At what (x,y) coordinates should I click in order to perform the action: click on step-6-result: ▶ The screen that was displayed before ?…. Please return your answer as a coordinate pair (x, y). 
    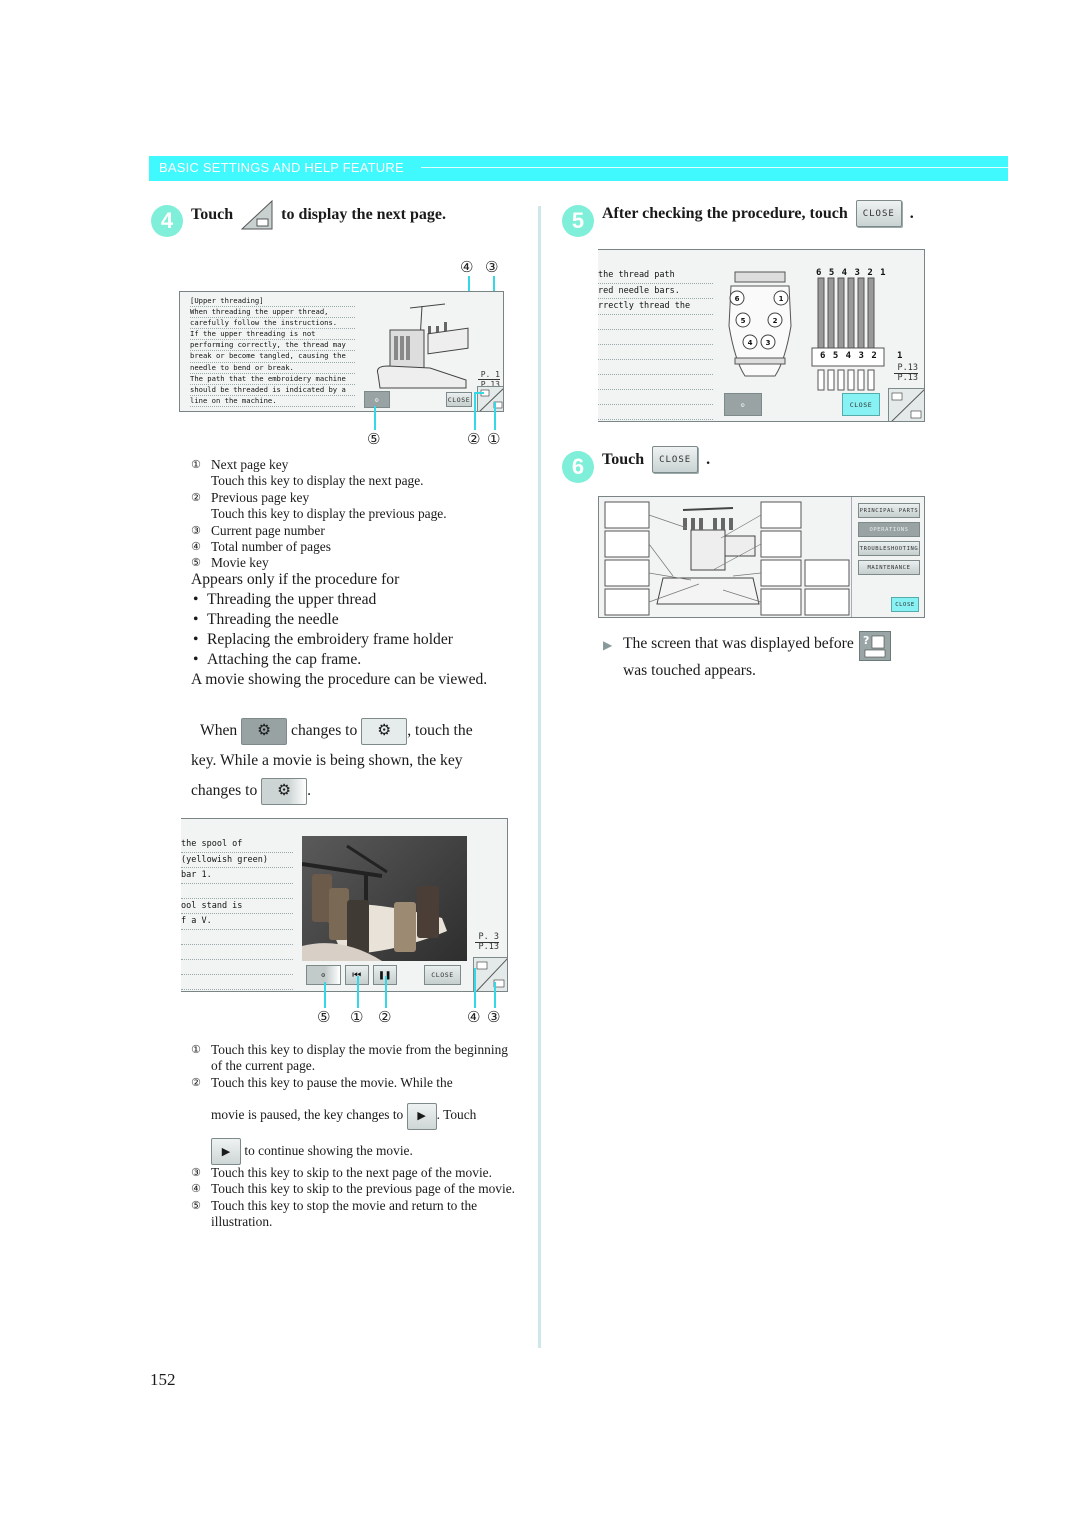
    Looking at the image, I should click on (765, 656).